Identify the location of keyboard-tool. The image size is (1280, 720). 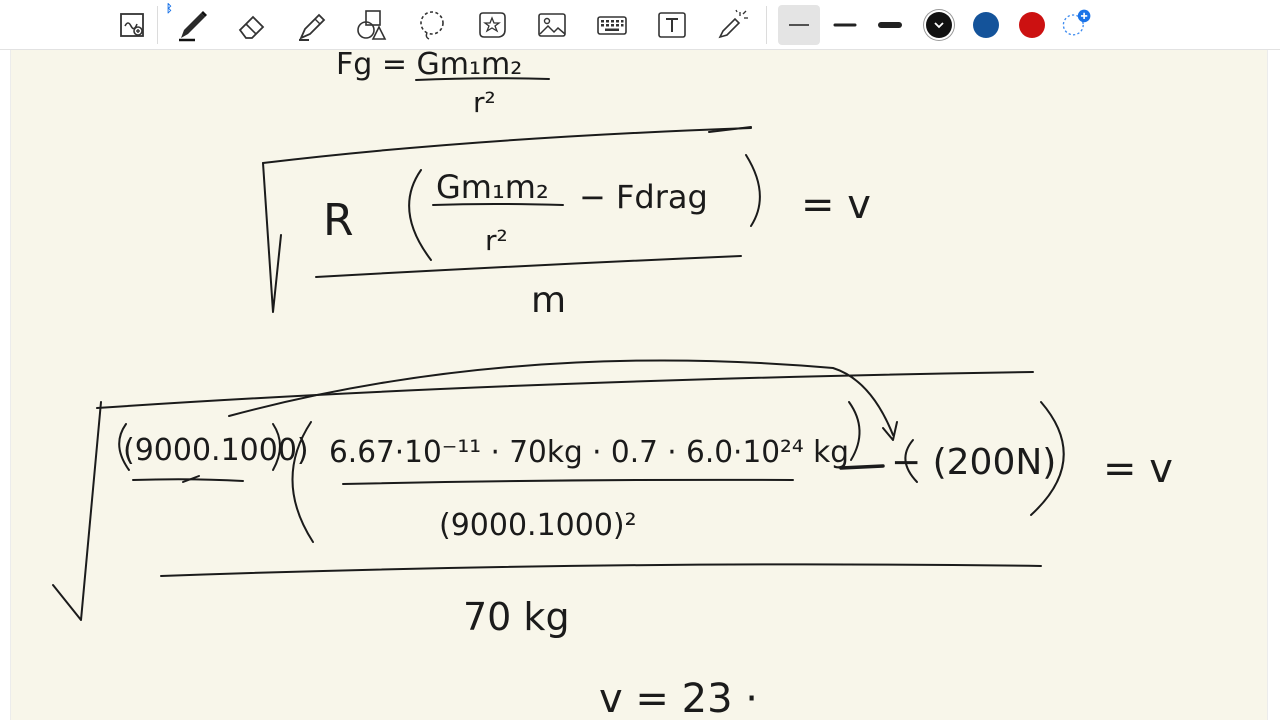
(612, 25).